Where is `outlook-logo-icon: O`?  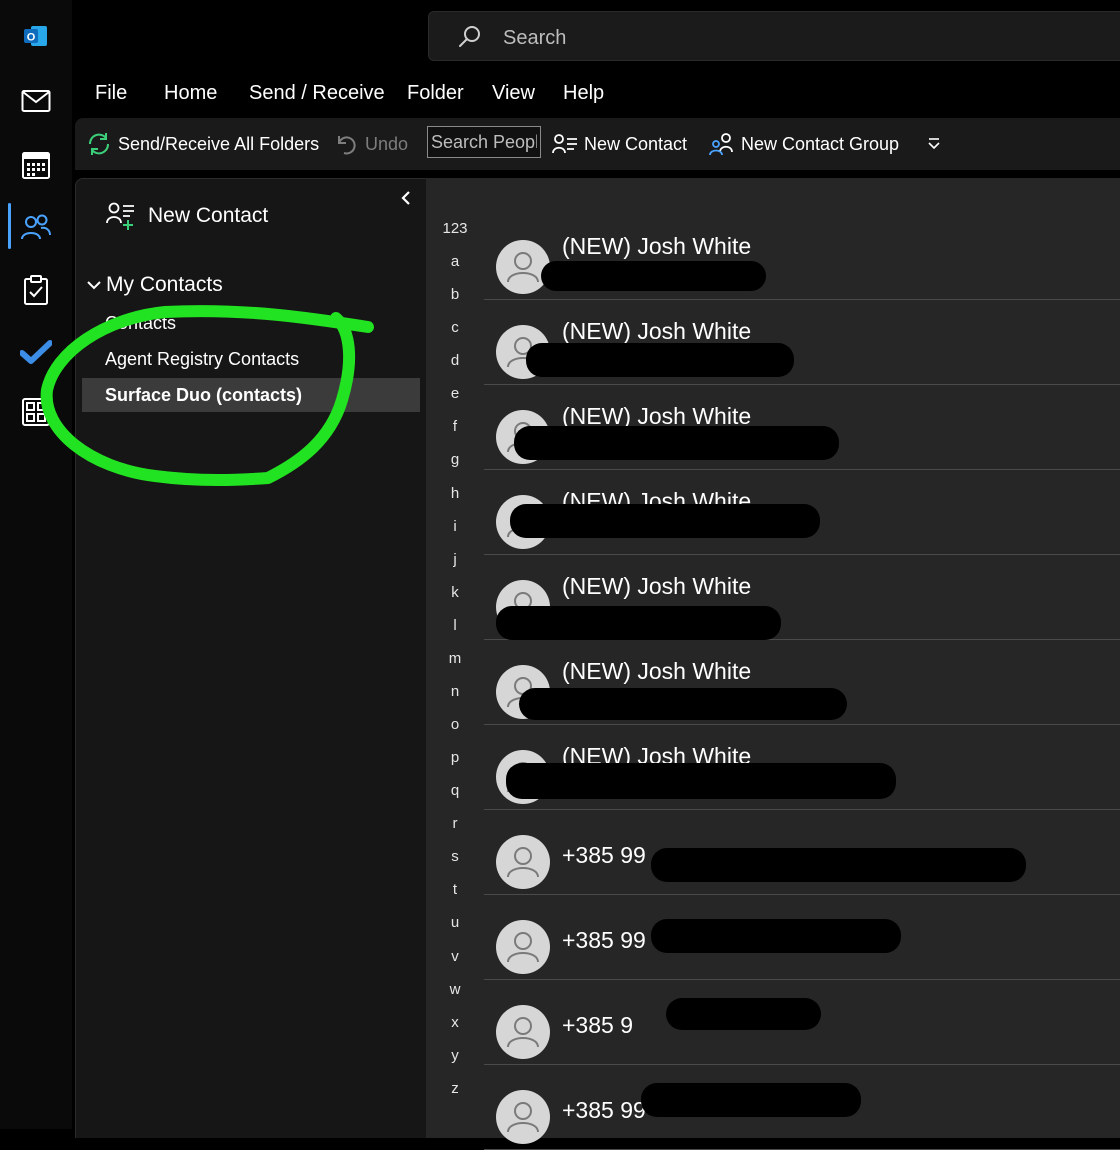
outlook-logo-icon: O is located at coordinates (36, 36).